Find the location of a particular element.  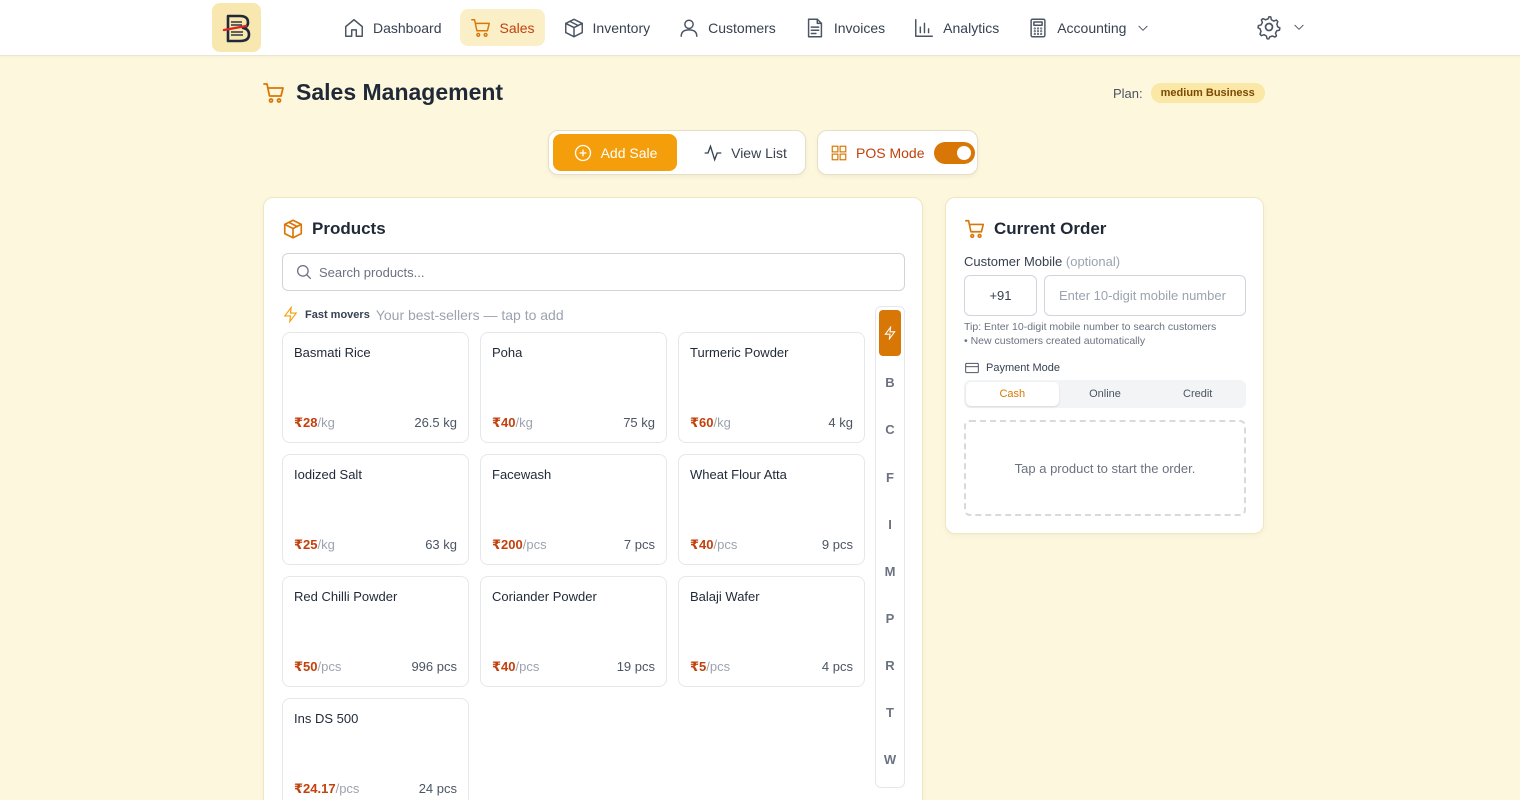

product-search is located at coordinates (593, 272).